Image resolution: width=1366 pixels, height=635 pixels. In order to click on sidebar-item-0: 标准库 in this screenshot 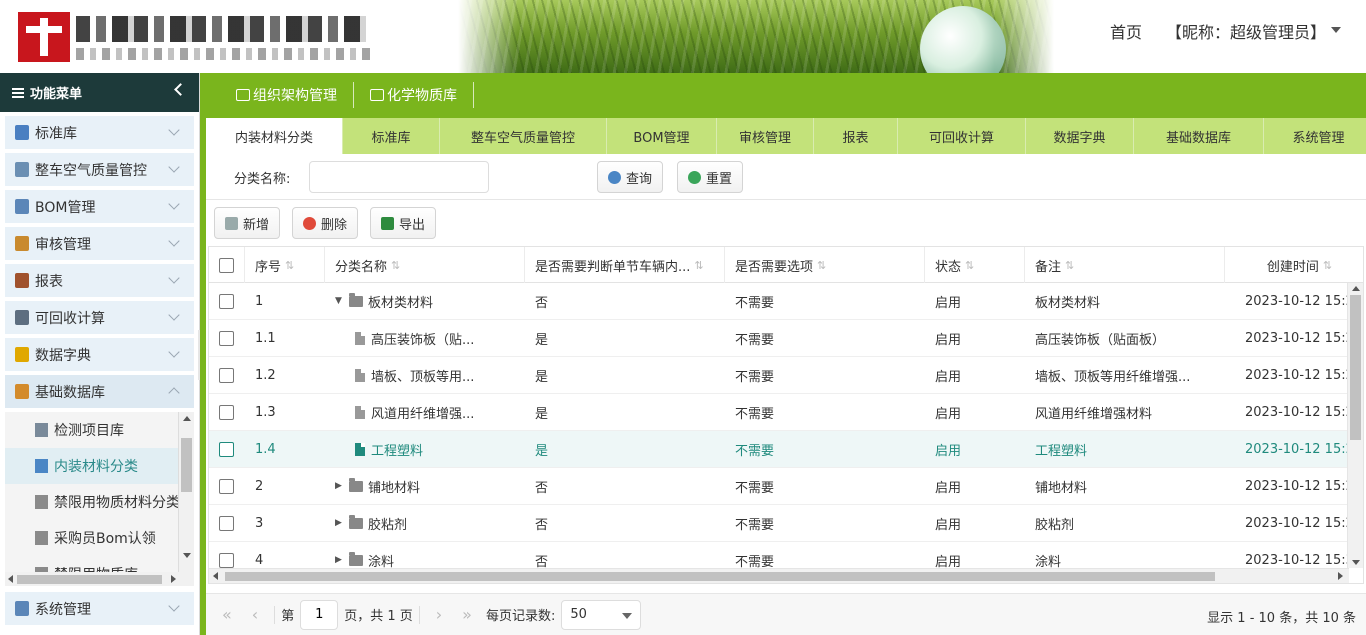, I will do `click(99, 132)`.